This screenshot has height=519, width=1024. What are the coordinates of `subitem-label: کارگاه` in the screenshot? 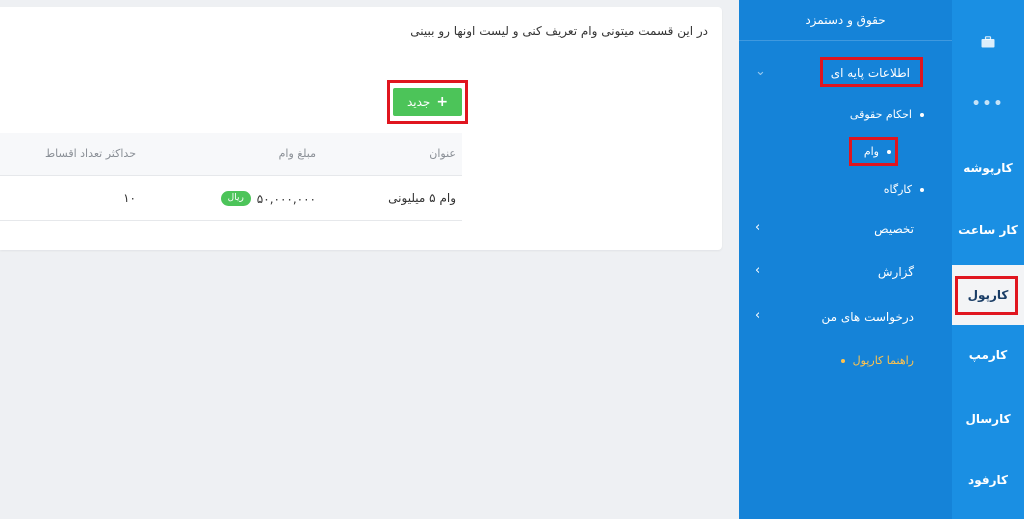 It's located at (897, 189).